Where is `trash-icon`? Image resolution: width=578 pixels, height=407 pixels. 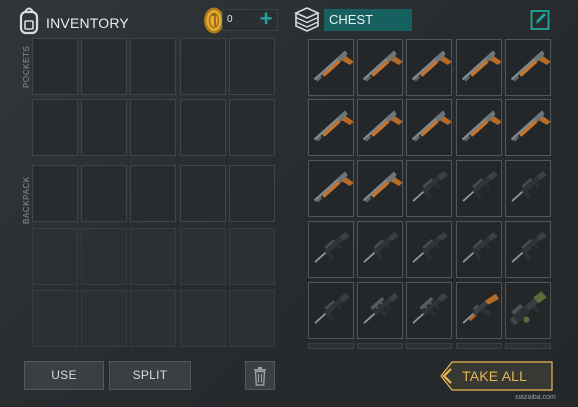 trash-icon is located at coordinates (260, 376).